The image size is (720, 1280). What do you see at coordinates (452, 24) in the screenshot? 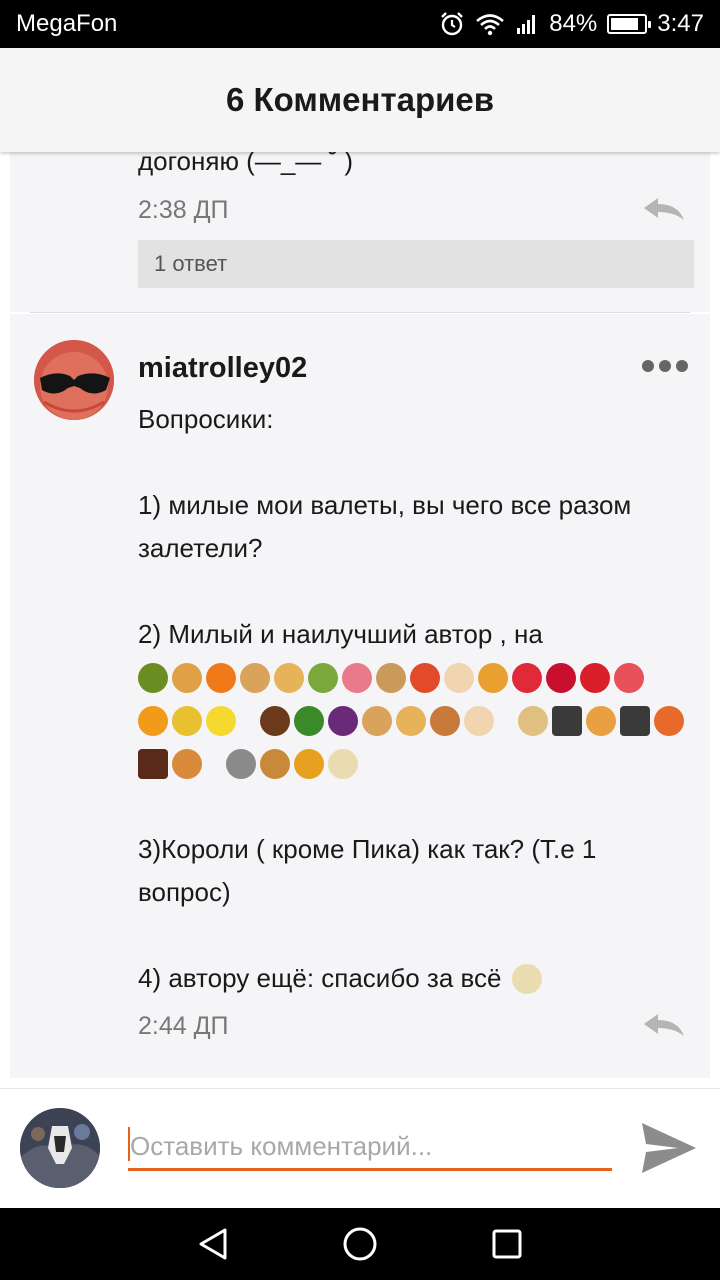
I see `alarm-icon` at bounding box center [452, 24].